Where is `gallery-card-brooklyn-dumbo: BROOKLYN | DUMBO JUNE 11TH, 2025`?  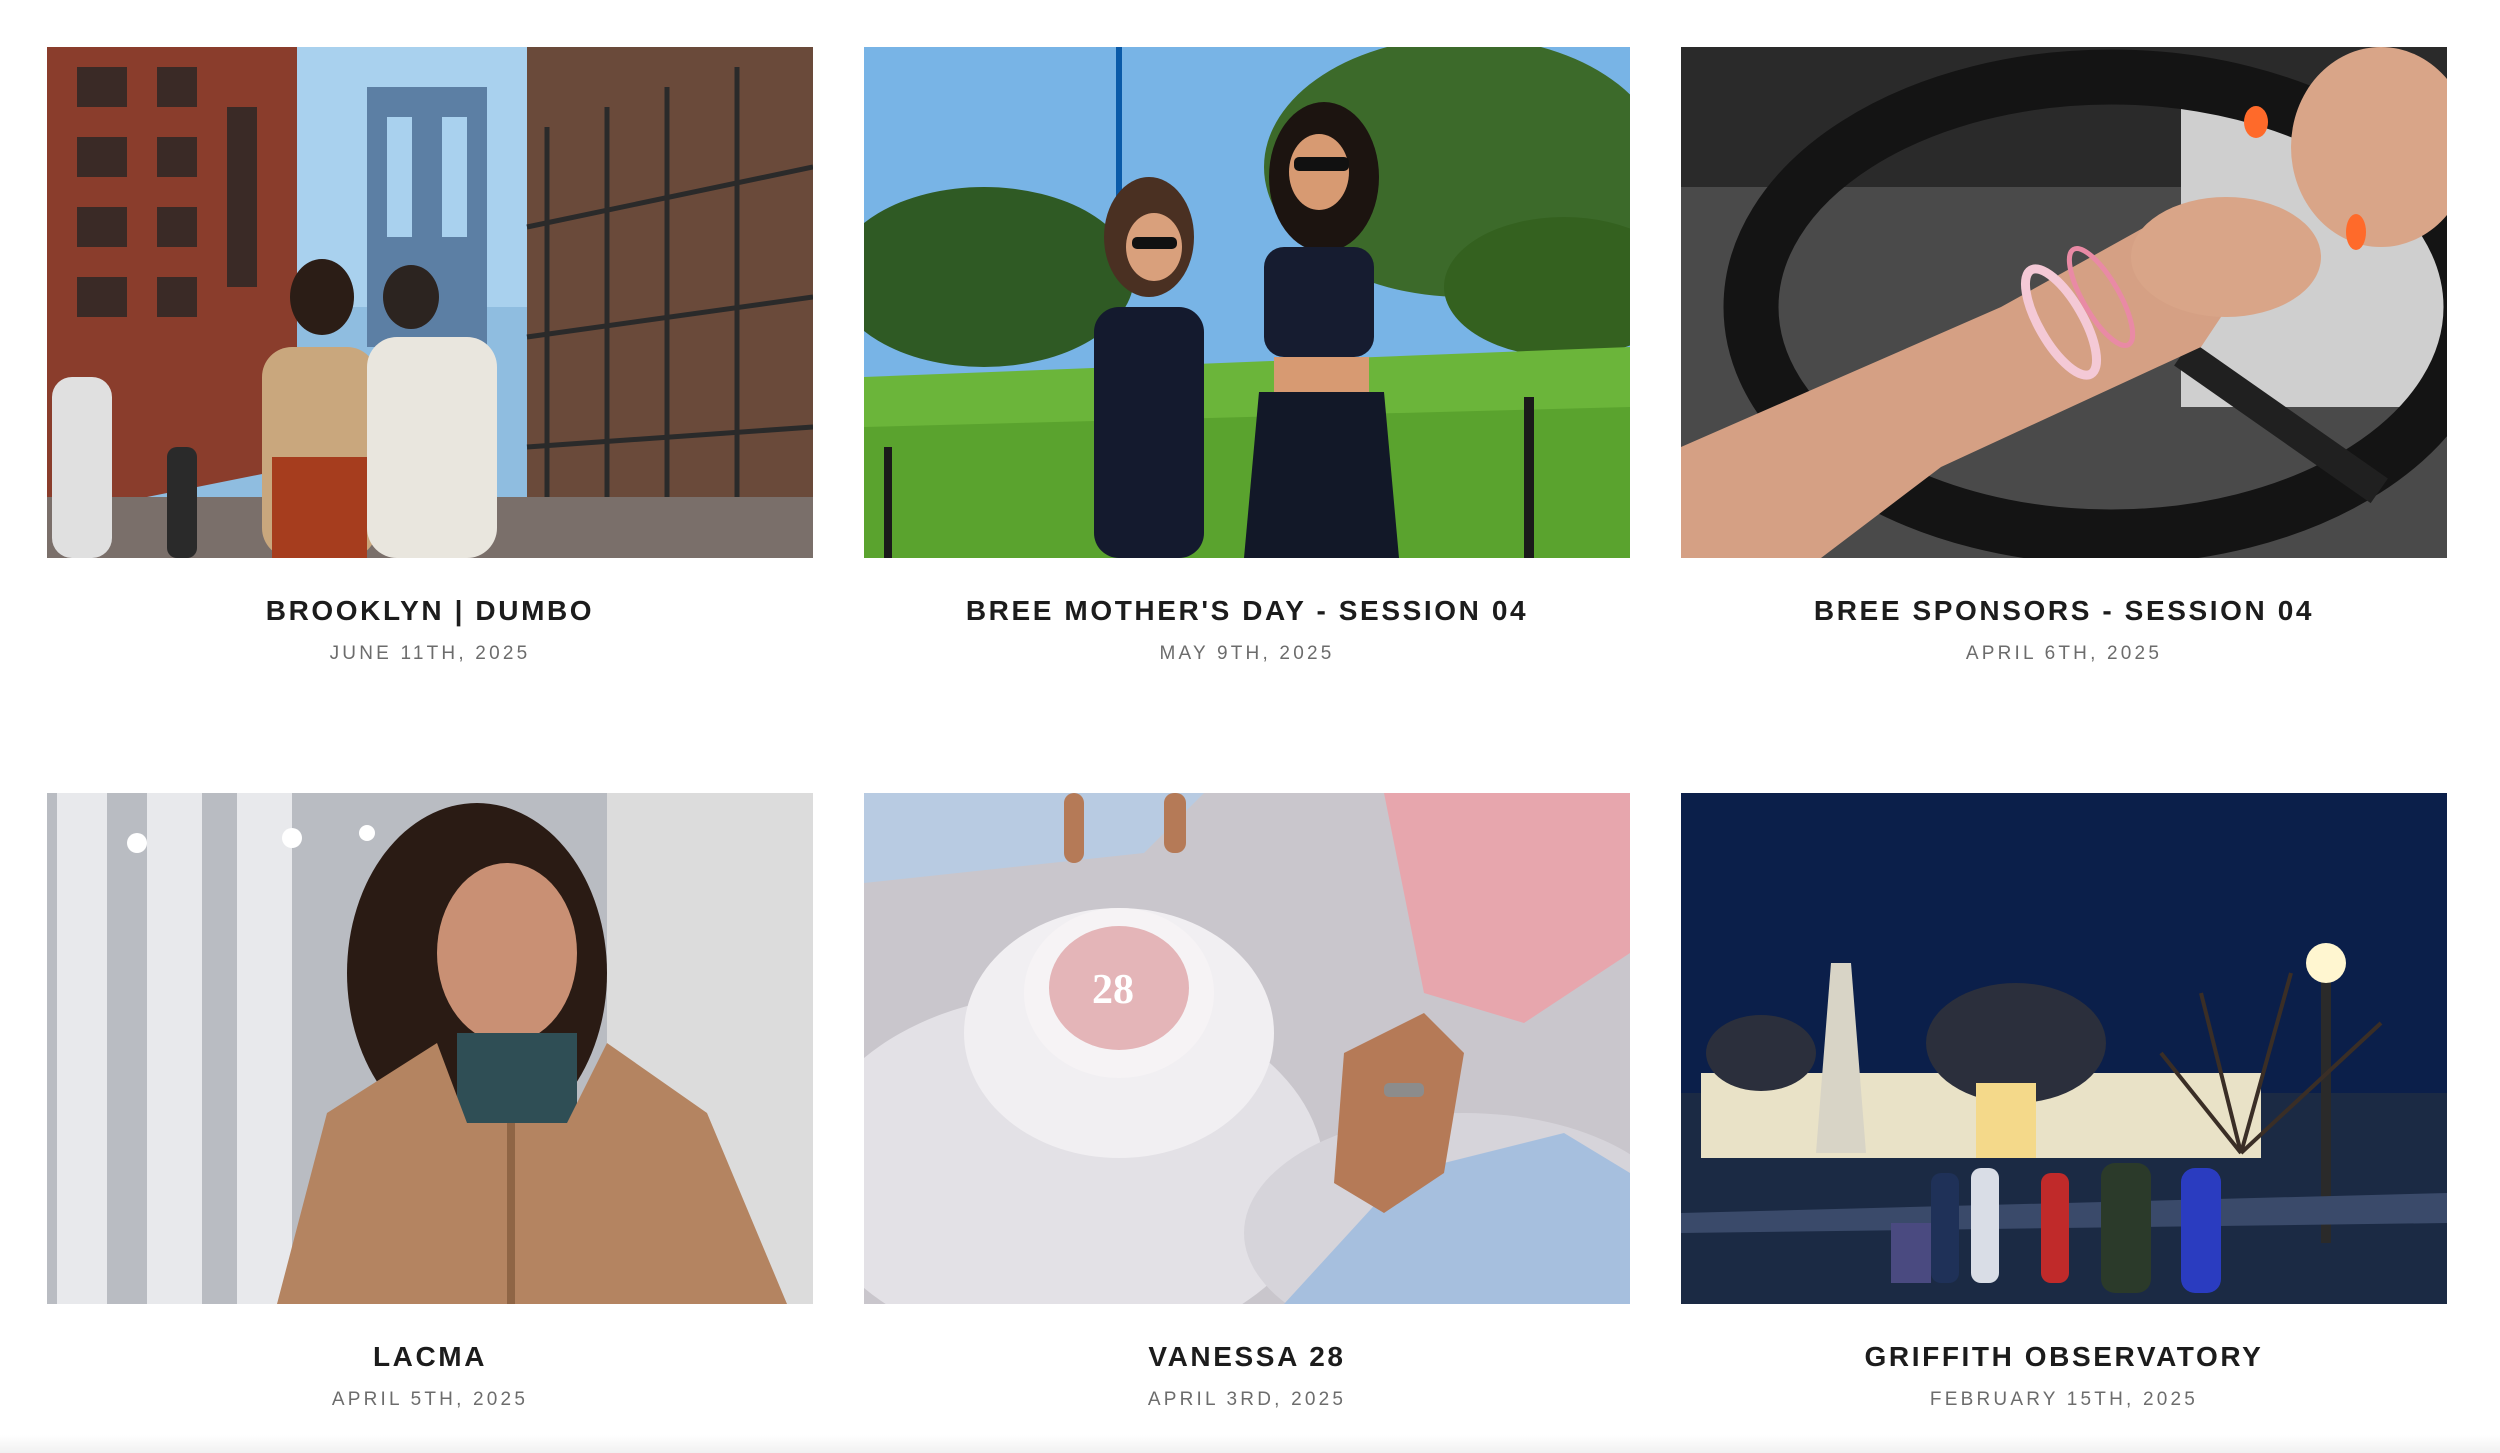 gallery-card-brooklyn-dumbo: BROOKLYN | DUMBO JUNE 11TH, 2025 is located at coordinates (430, 356).